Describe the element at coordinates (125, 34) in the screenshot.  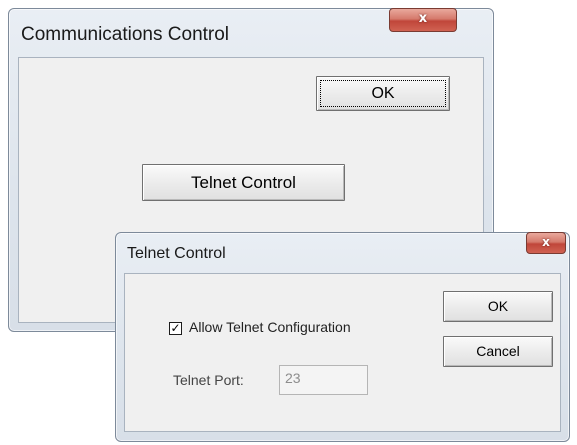
I see `window-title: Communications Control` at that location.